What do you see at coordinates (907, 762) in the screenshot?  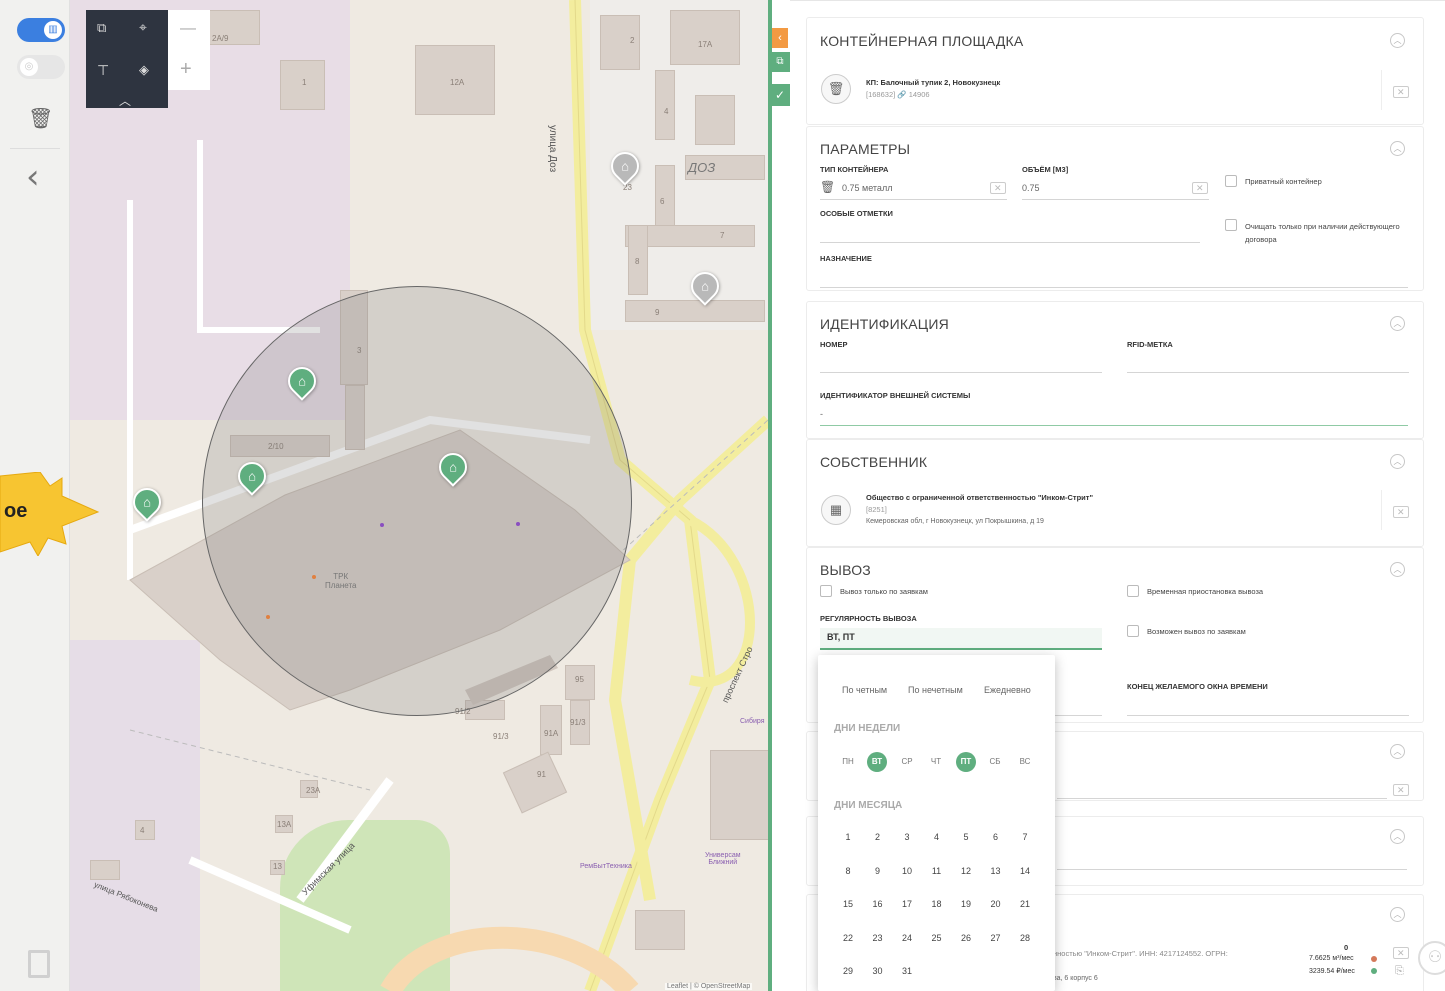 I see `weekday-wed: СР` at bounding box center [907, 762].